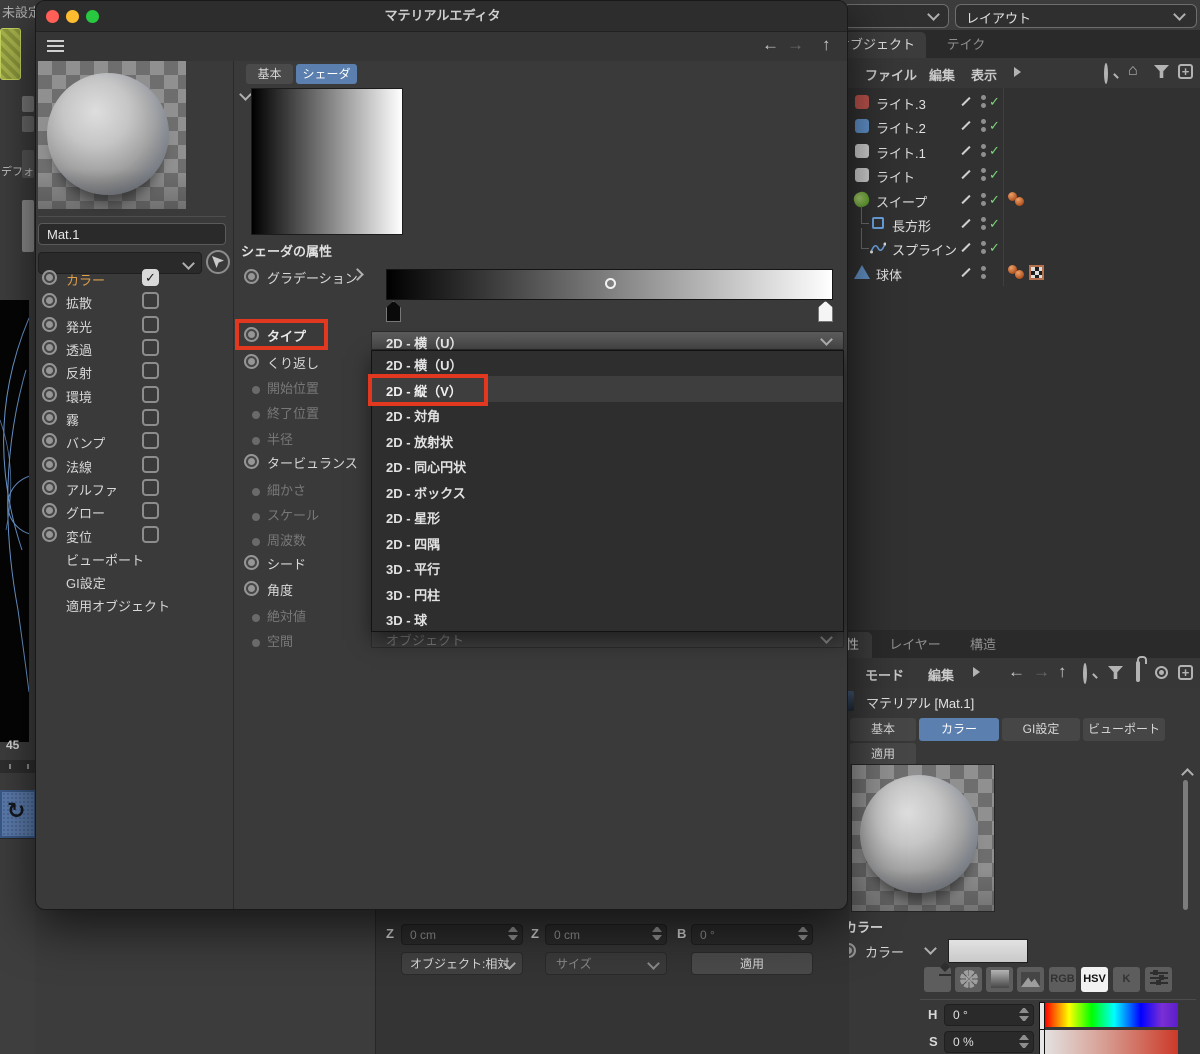 This screenshot has width=1200, height=1054. I want to click on channel-checkbox: ✓, so click(150, 277).